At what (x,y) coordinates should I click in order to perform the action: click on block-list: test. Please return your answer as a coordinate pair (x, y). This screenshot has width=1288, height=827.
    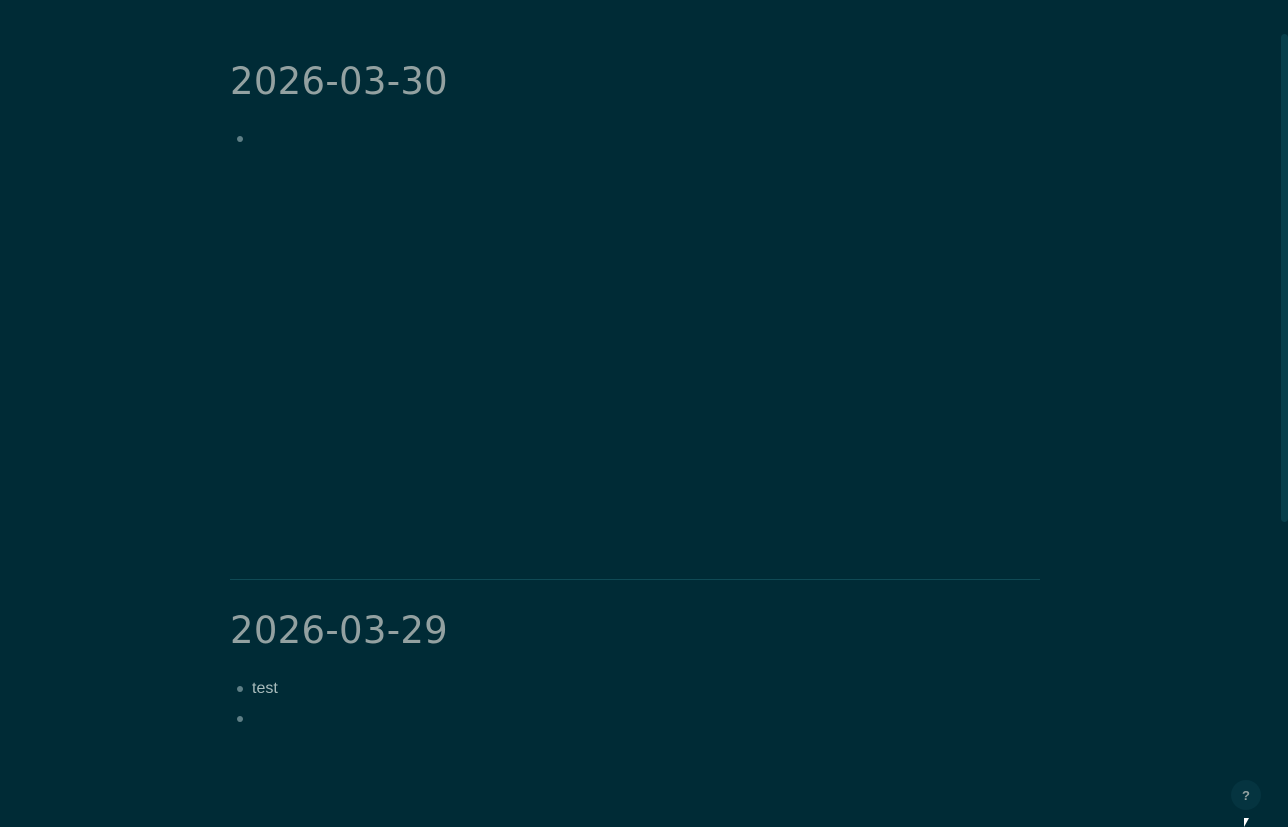
    Looking at the image, I should click on (635, 704).